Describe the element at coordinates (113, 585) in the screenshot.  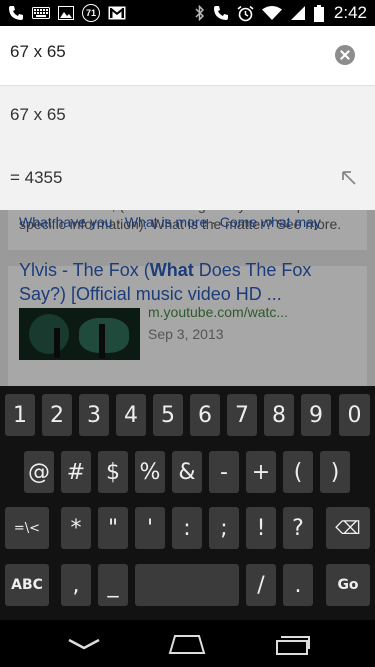
I see `key-underscore: _` at that location.